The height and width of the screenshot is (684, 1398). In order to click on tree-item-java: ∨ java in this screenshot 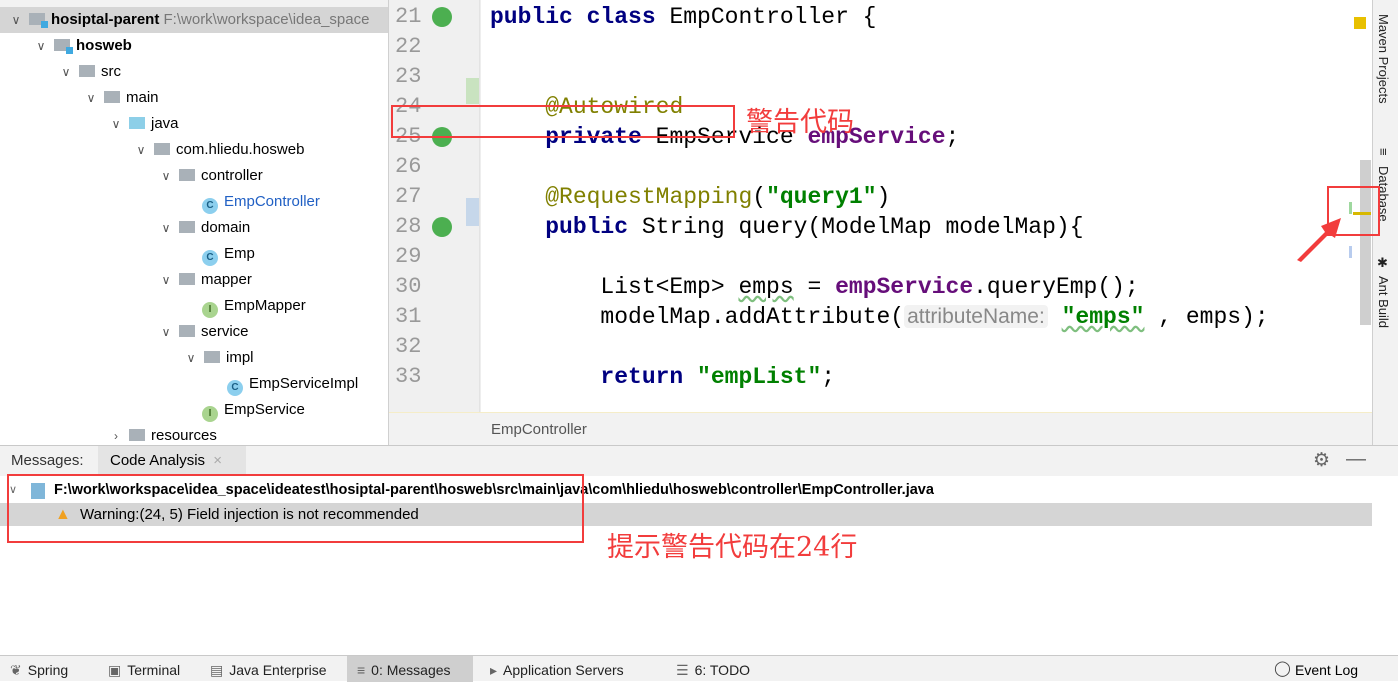, I will do `click(194, 124)`.